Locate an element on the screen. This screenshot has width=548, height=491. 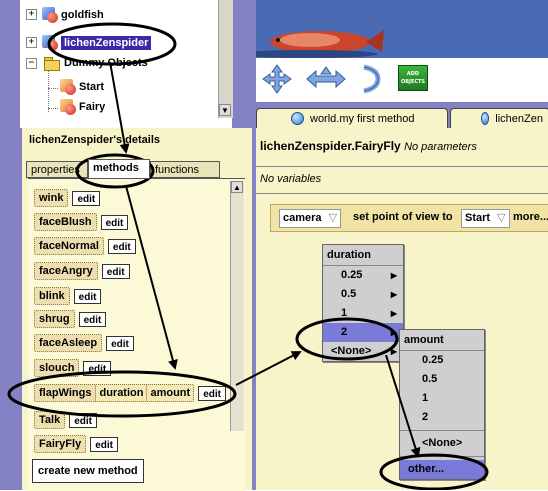
tree-item-goldfish: goldfish is located at coordinates (73, 15).